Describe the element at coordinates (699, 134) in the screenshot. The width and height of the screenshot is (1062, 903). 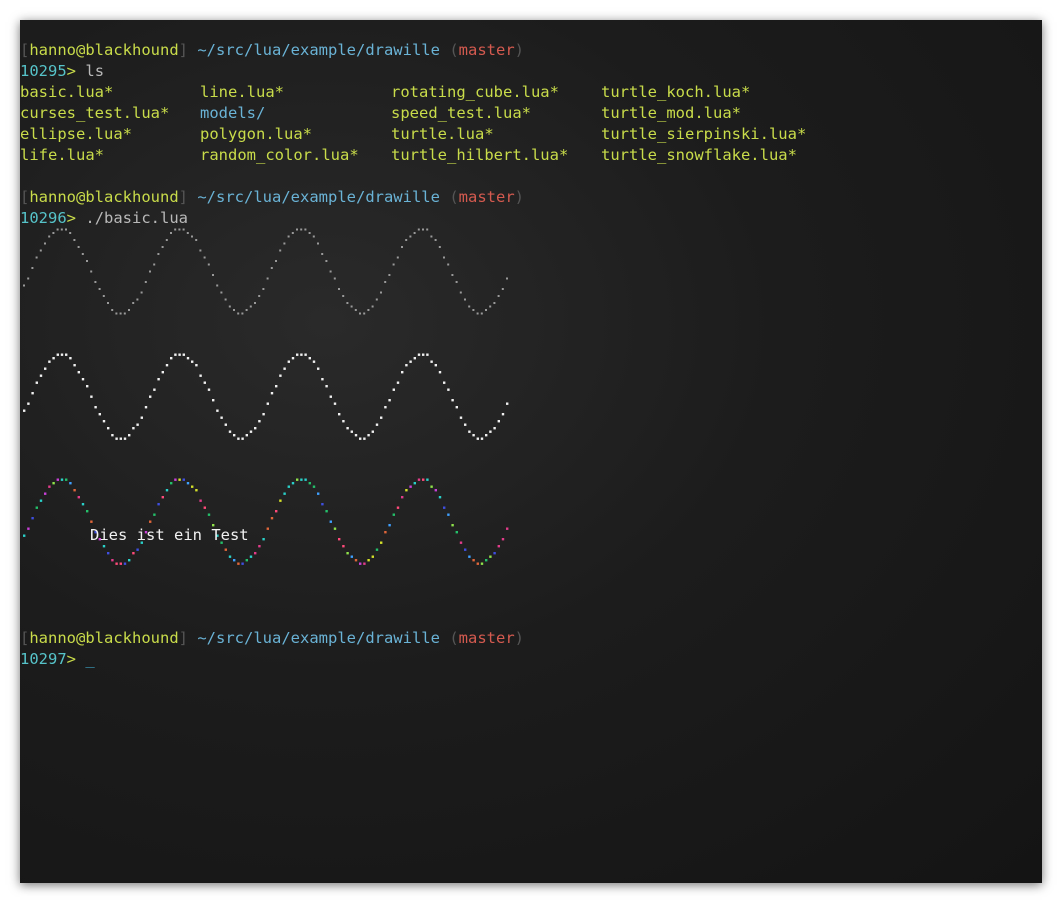
I see `file-name: turtle_sierpinski.lua` at that location.